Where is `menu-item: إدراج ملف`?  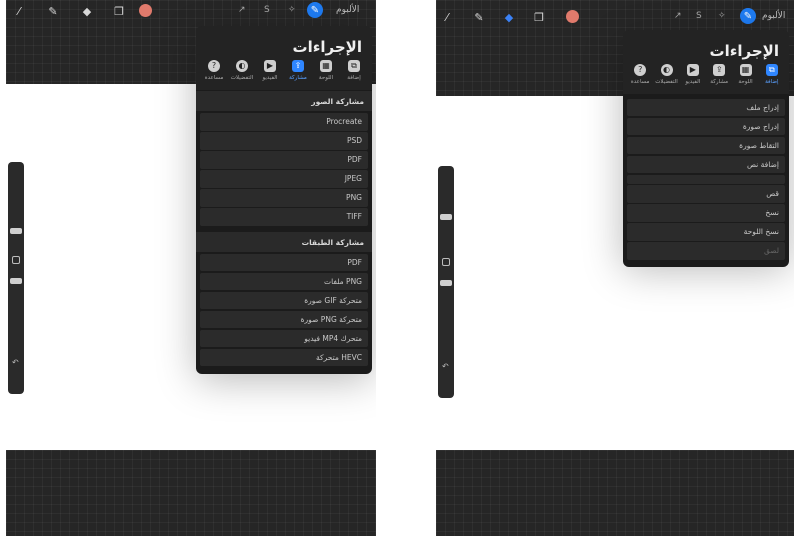 menu-item: إدراج ملف is located at coordinates (706, 107).